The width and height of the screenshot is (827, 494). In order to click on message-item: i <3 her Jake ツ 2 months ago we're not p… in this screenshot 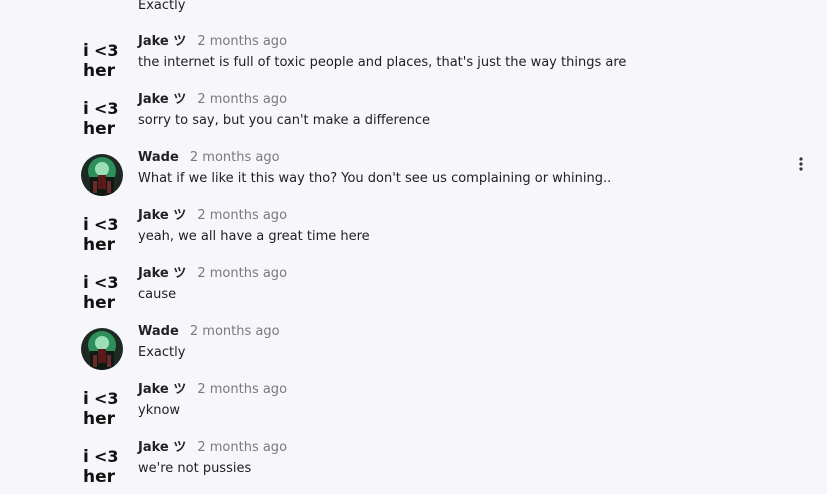, I will do `click(413, 465)`.